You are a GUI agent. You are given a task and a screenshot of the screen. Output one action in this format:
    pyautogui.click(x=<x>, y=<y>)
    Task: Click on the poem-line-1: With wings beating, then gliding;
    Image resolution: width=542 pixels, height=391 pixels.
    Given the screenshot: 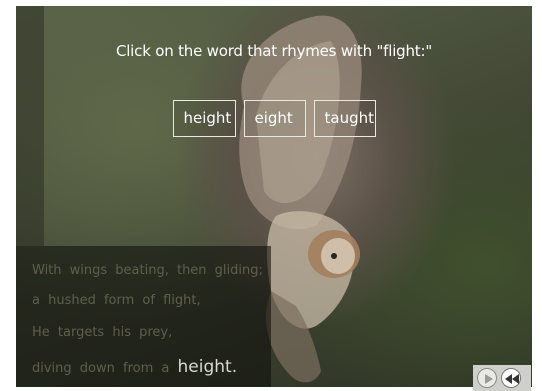 What is the action you would take?
    pyautogui.click(x=147, y=270)
    